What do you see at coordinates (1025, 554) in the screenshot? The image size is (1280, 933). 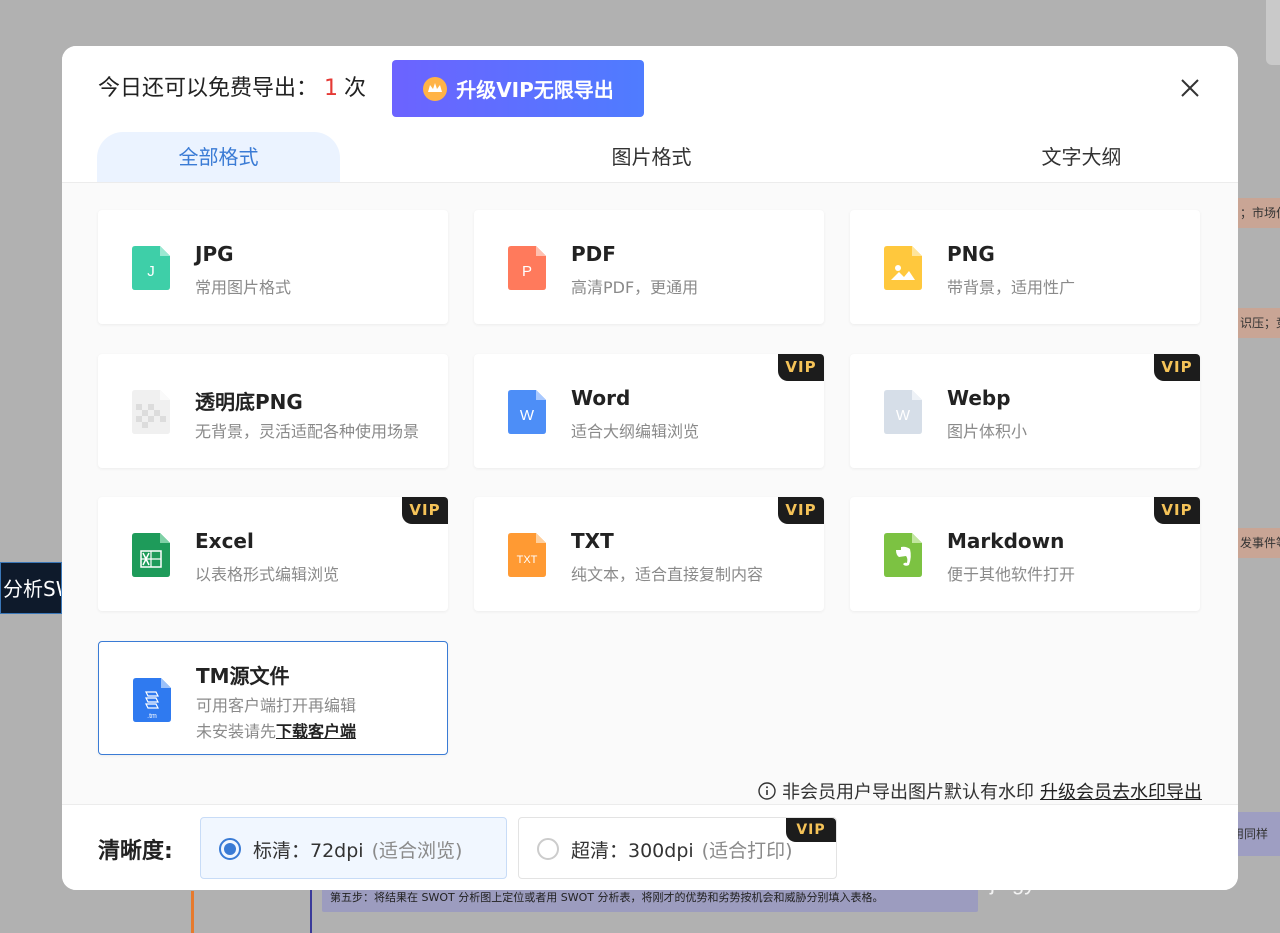 I see `format-card-markdown: Markdown 便于其他软件打开 VIP` at bounding box center [1025, 554].